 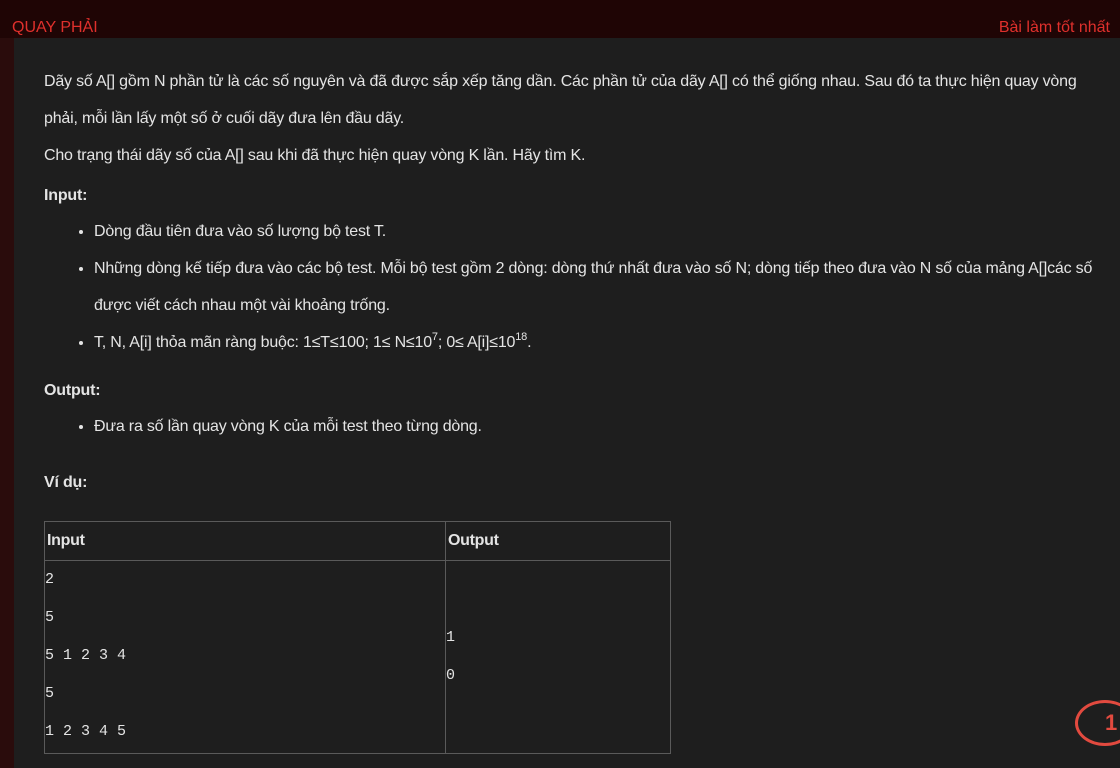 What do you see at coordinates (558, 657) in the screenshot?
I see `example-output-cell: 1 0` at bounding box center [558, 657].